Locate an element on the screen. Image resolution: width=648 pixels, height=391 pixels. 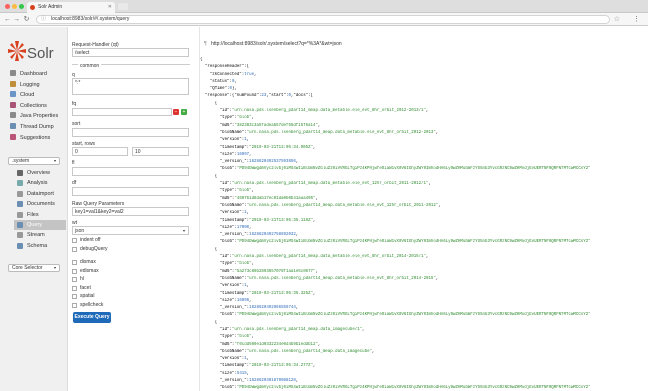
json-token: 5415 is located at coordinates (241, 373).